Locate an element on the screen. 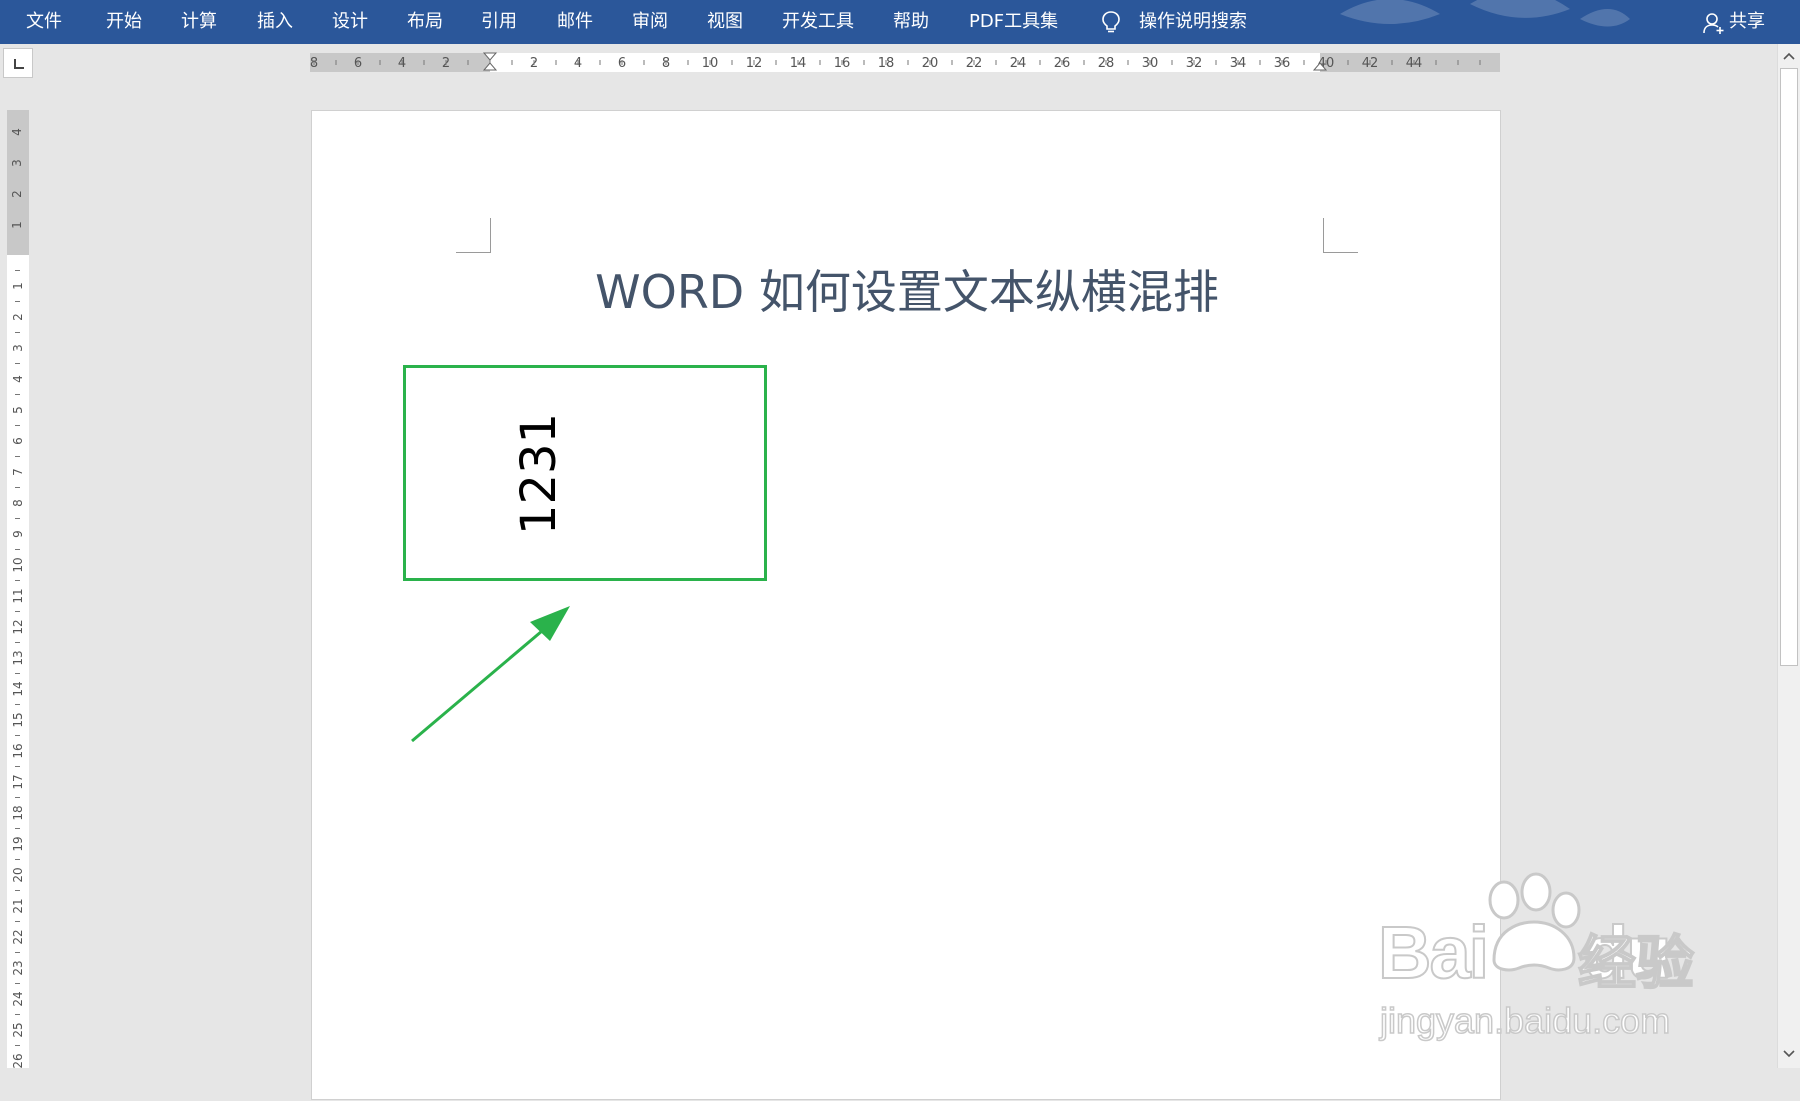 This screenshot has width=1800, height=1101. vruler-label: 21 is located at coordinates (18, 905).